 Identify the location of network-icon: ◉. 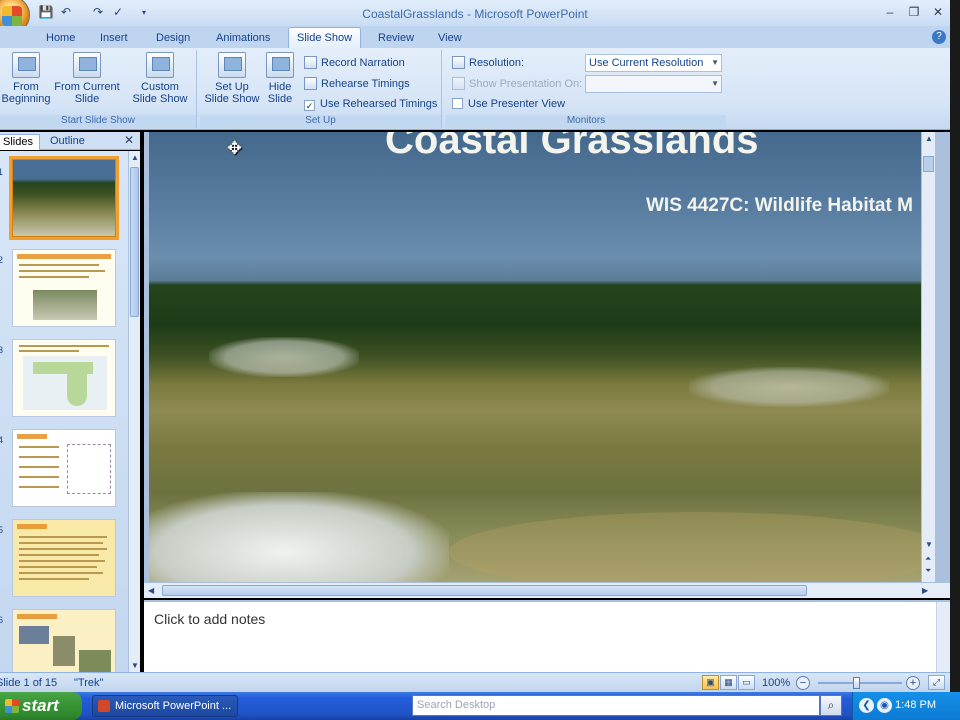
(884, 705).